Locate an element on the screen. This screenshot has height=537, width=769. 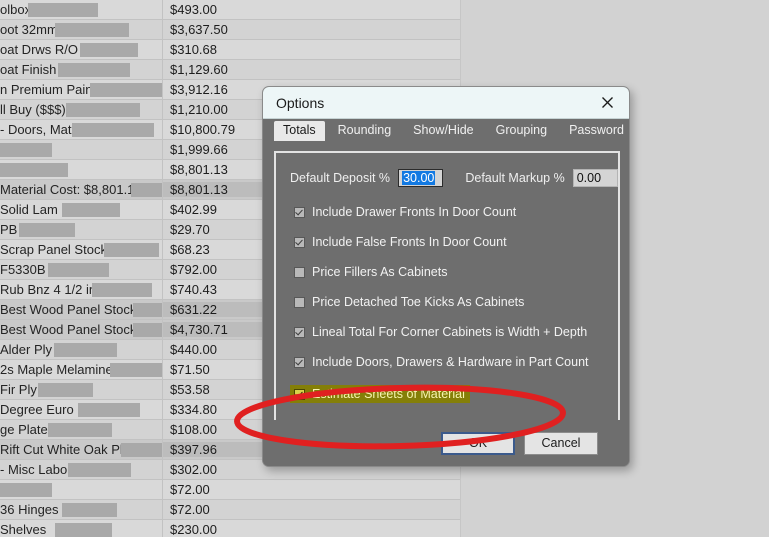
line-item-label-text: olbox is located at coordinates (16, 9).